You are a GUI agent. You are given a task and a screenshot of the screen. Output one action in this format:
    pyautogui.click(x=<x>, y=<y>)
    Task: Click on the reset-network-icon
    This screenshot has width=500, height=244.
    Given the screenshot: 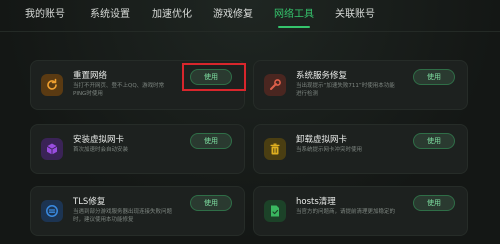 What is the action you would take?
    pyautogui.click(x=52, y=85)
    